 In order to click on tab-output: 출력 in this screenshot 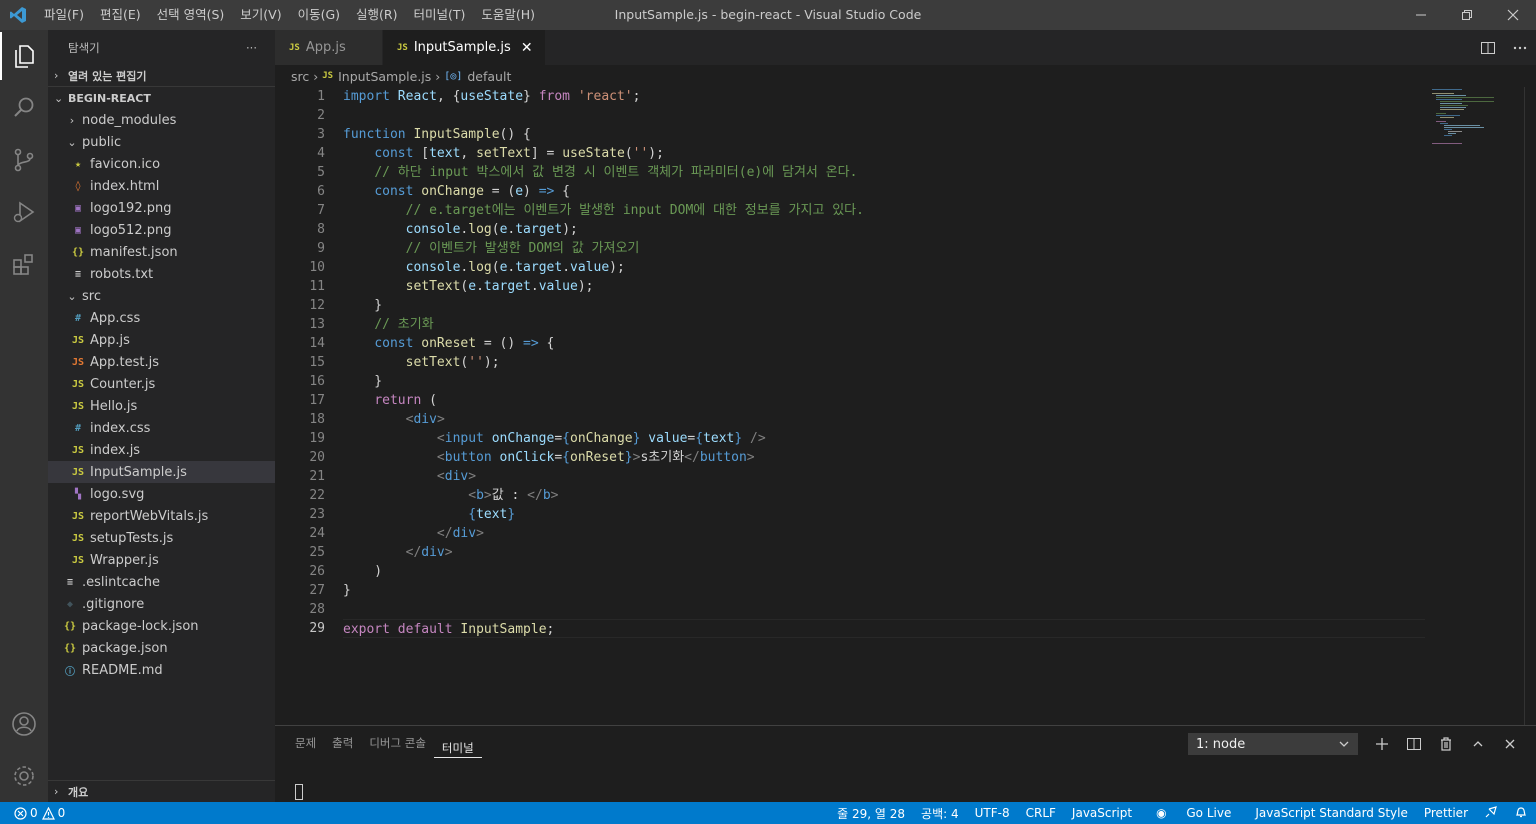, I will do `click(342, 743)`.